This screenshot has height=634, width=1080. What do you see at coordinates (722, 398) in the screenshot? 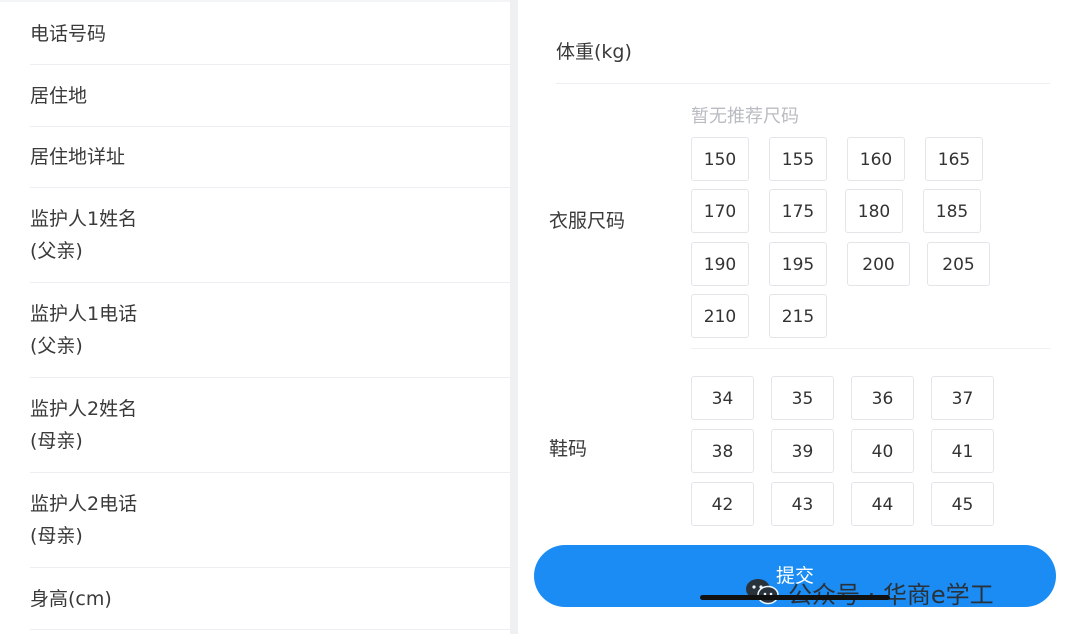
I see `shoe-size-option: 34` at bounding box center [722, 398].